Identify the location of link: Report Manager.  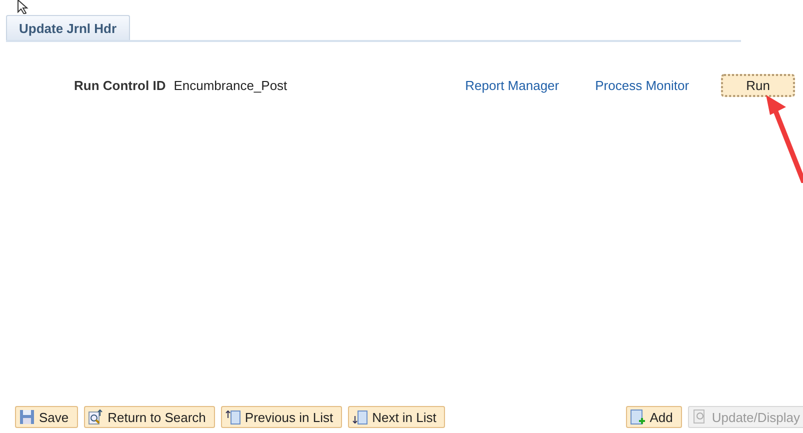
(512, 85).